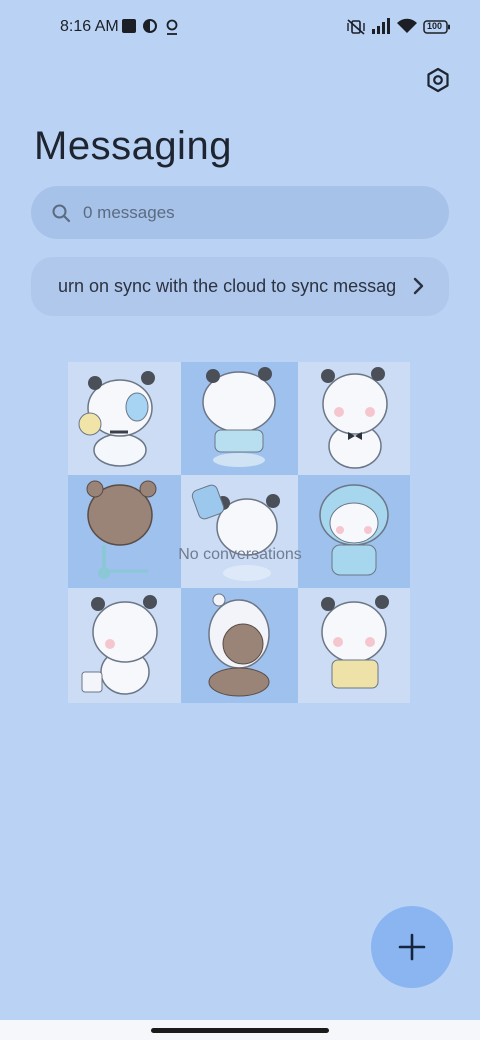 This screenshot has width=480, height=1040. What do you see at coordinates (61, 213) in the screenshot?
I see `search-icon` at bounding box center [61, 213].